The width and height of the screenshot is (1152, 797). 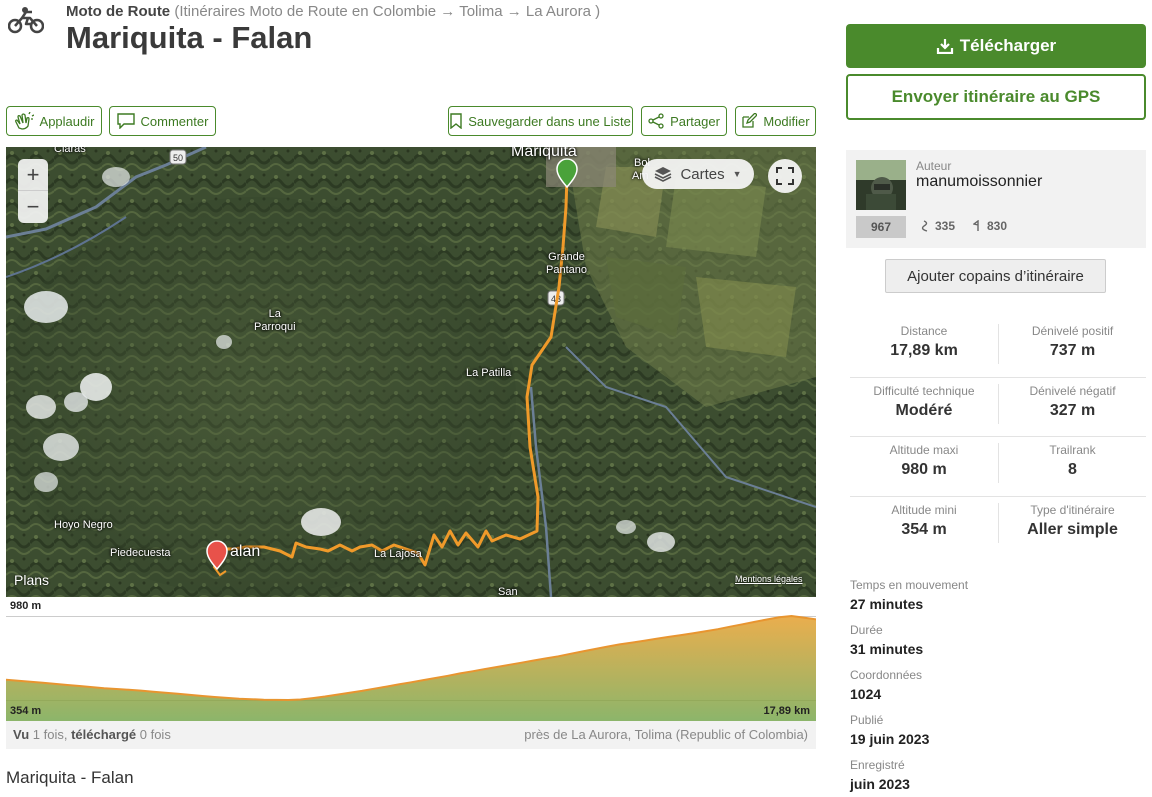 What do you see at coordinates (867, 720) in the screenshot?
I see `info-caption: Publié` at bounding box center [867, 720].